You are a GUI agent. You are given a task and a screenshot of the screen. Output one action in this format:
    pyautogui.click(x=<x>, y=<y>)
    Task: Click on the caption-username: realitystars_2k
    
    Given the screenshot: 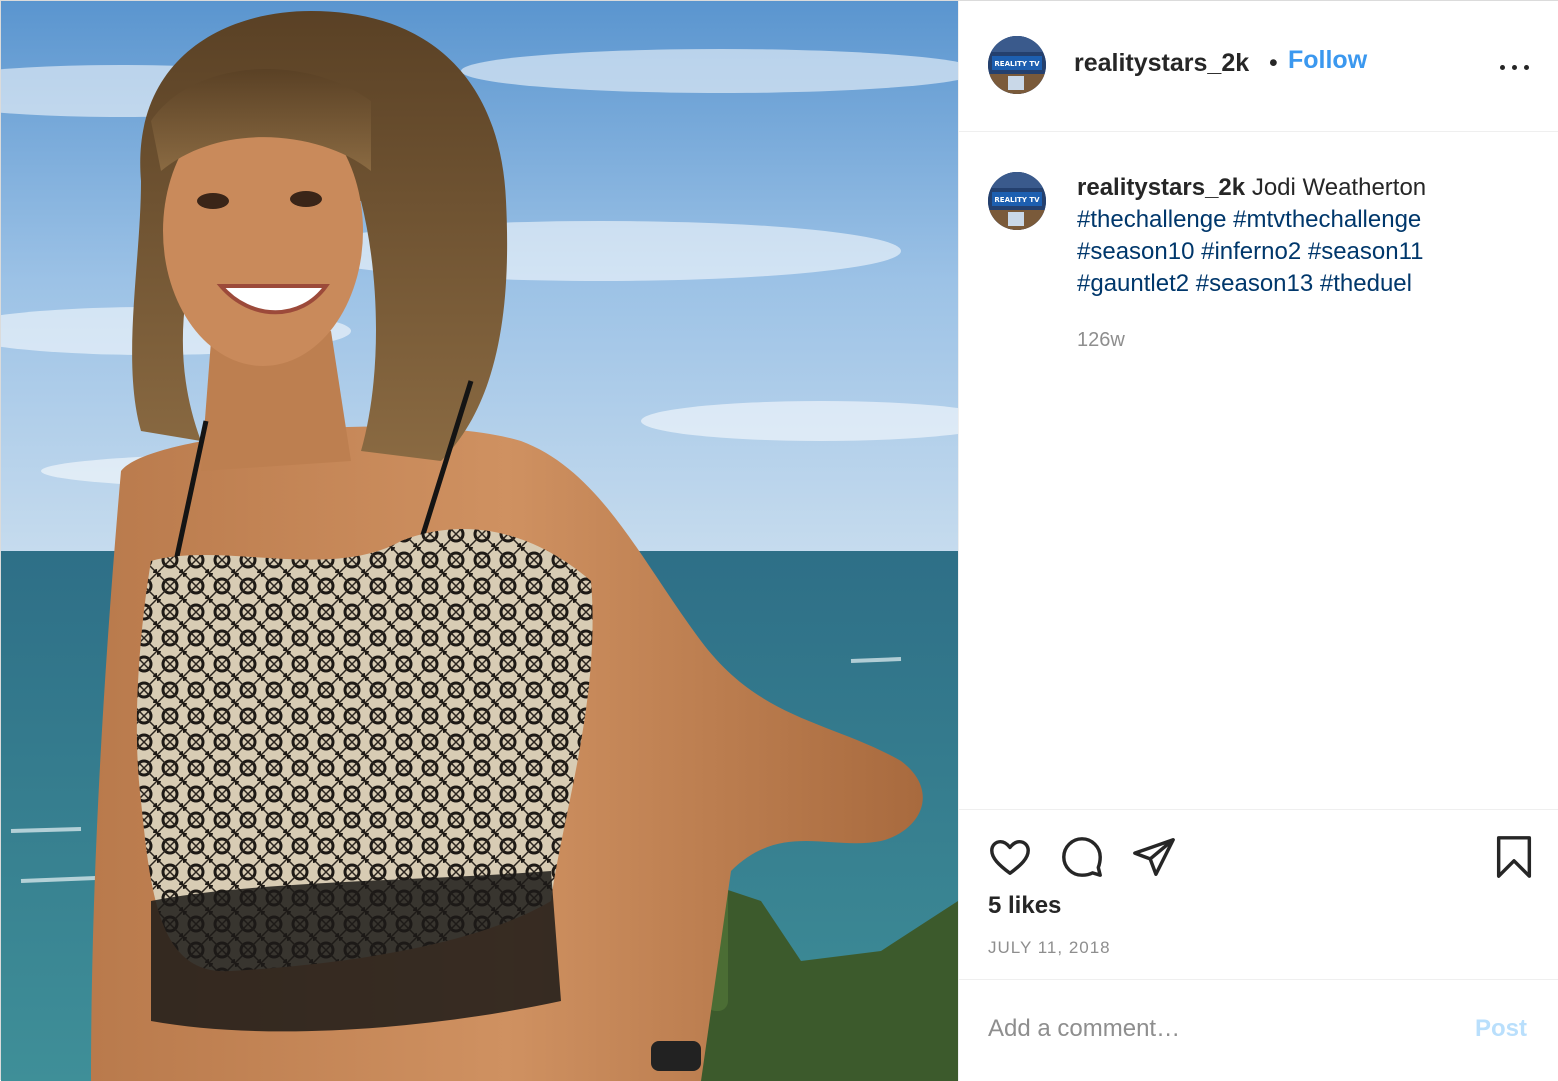 What is the action you would take?
    pyautogui.click(x=1161, y=187)
    